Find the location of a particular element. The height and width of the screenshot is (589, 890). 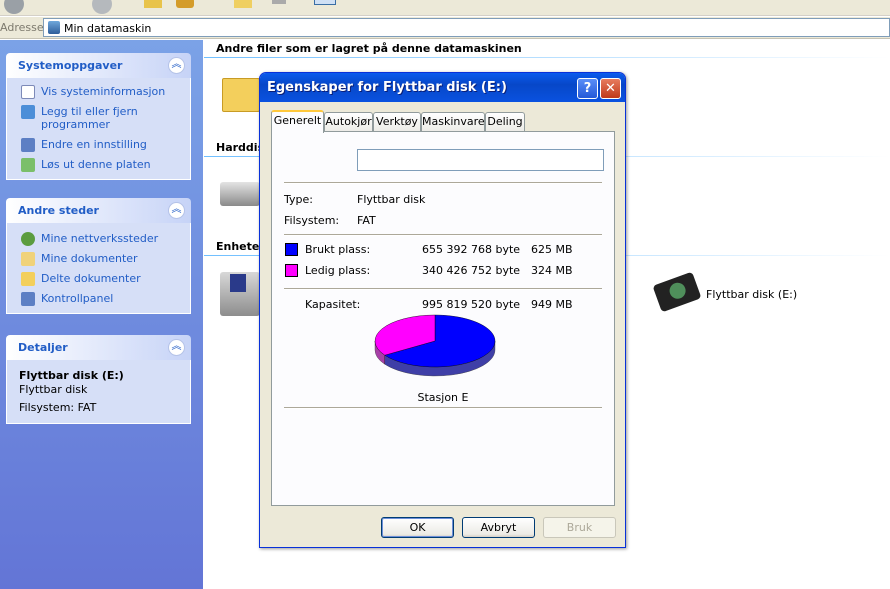

back-button is located at coordinates (14, 7).